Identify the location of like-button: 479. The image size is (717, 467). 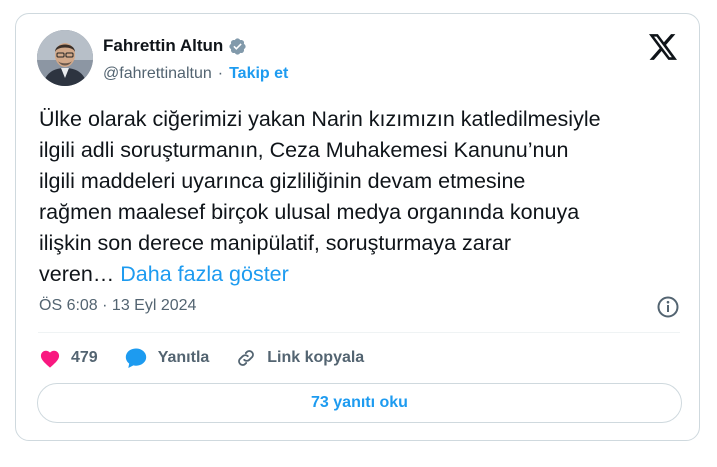
(68, 358).